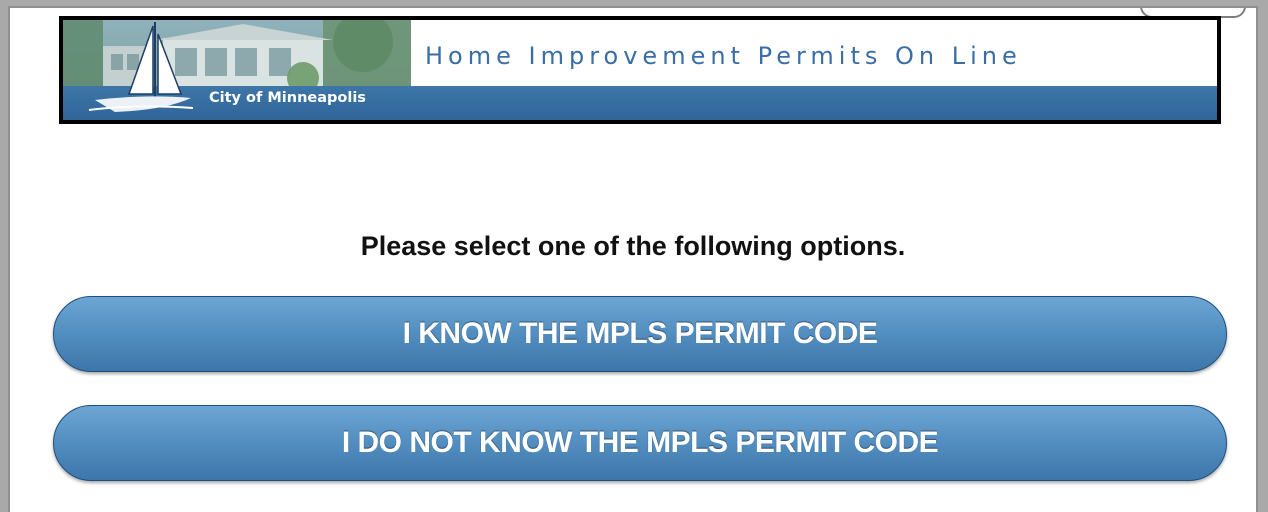 The height and width of the screenshot is (512, 1268). What do you see at coordinates (640, 443) in the screenshot?
I see `dont-know-permit-code-button: I DO NOT KNOW THE MPLS PERMIT CODE` at bounding box center [640, 443].